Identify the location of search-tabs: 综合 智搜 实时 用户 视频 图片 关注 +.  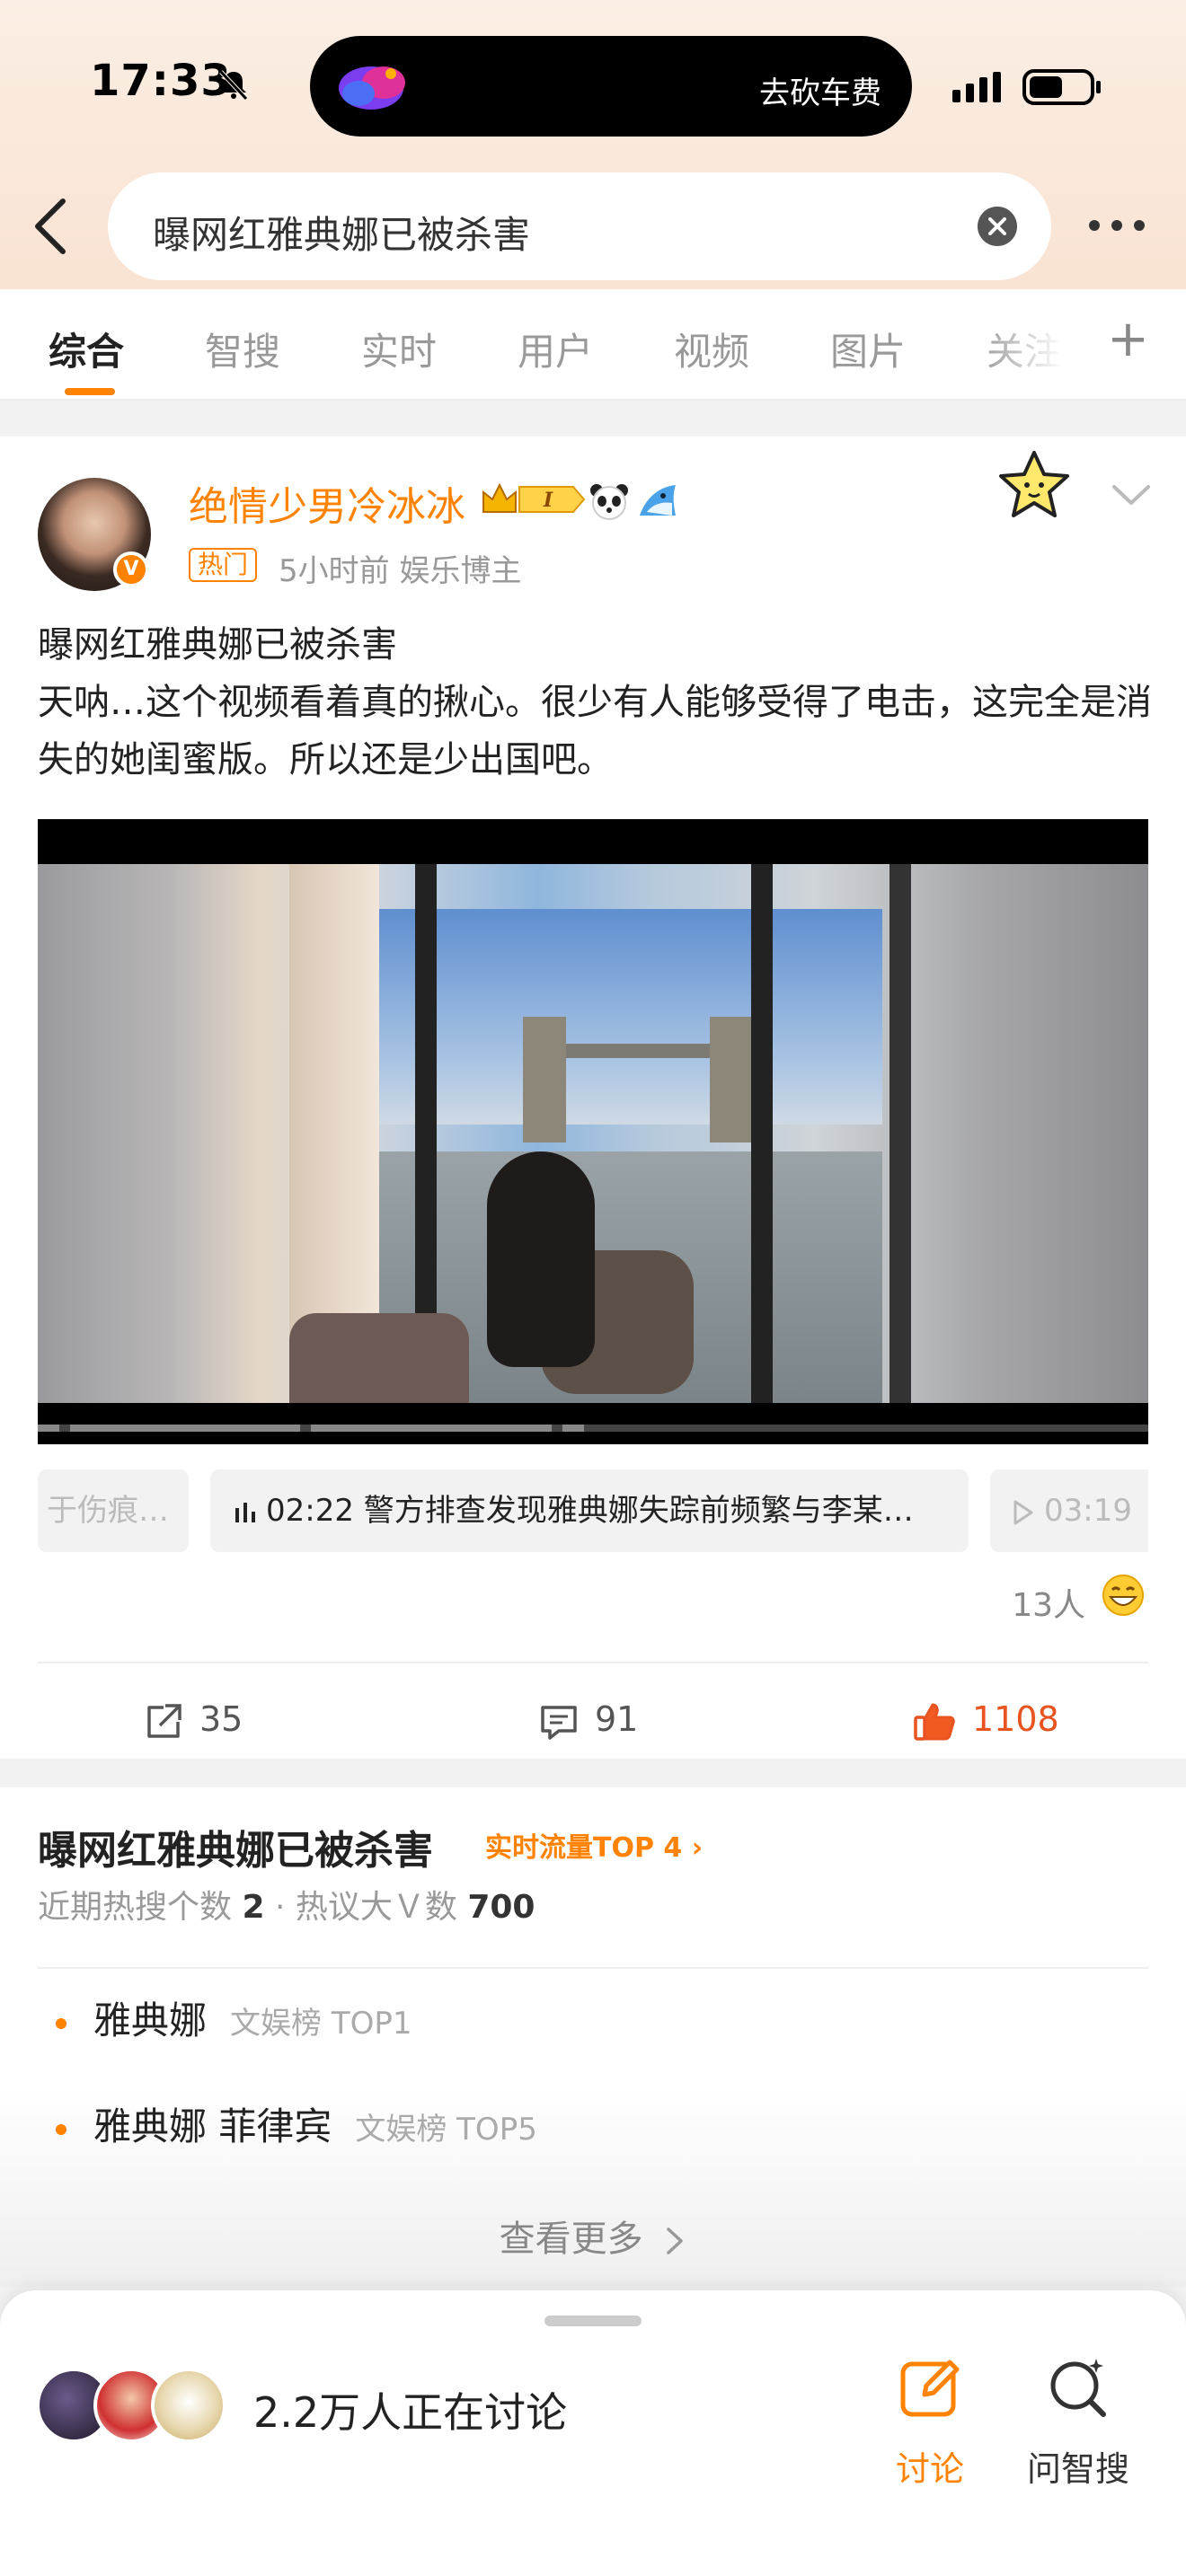
(593, 345).